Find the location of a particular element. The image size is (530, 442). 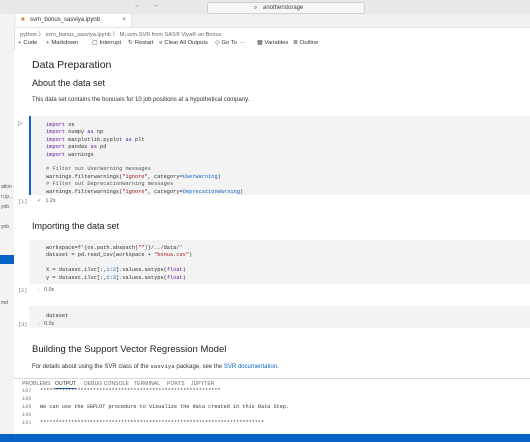

forward-arrow-icon: → is located at coordinates (155, 5).